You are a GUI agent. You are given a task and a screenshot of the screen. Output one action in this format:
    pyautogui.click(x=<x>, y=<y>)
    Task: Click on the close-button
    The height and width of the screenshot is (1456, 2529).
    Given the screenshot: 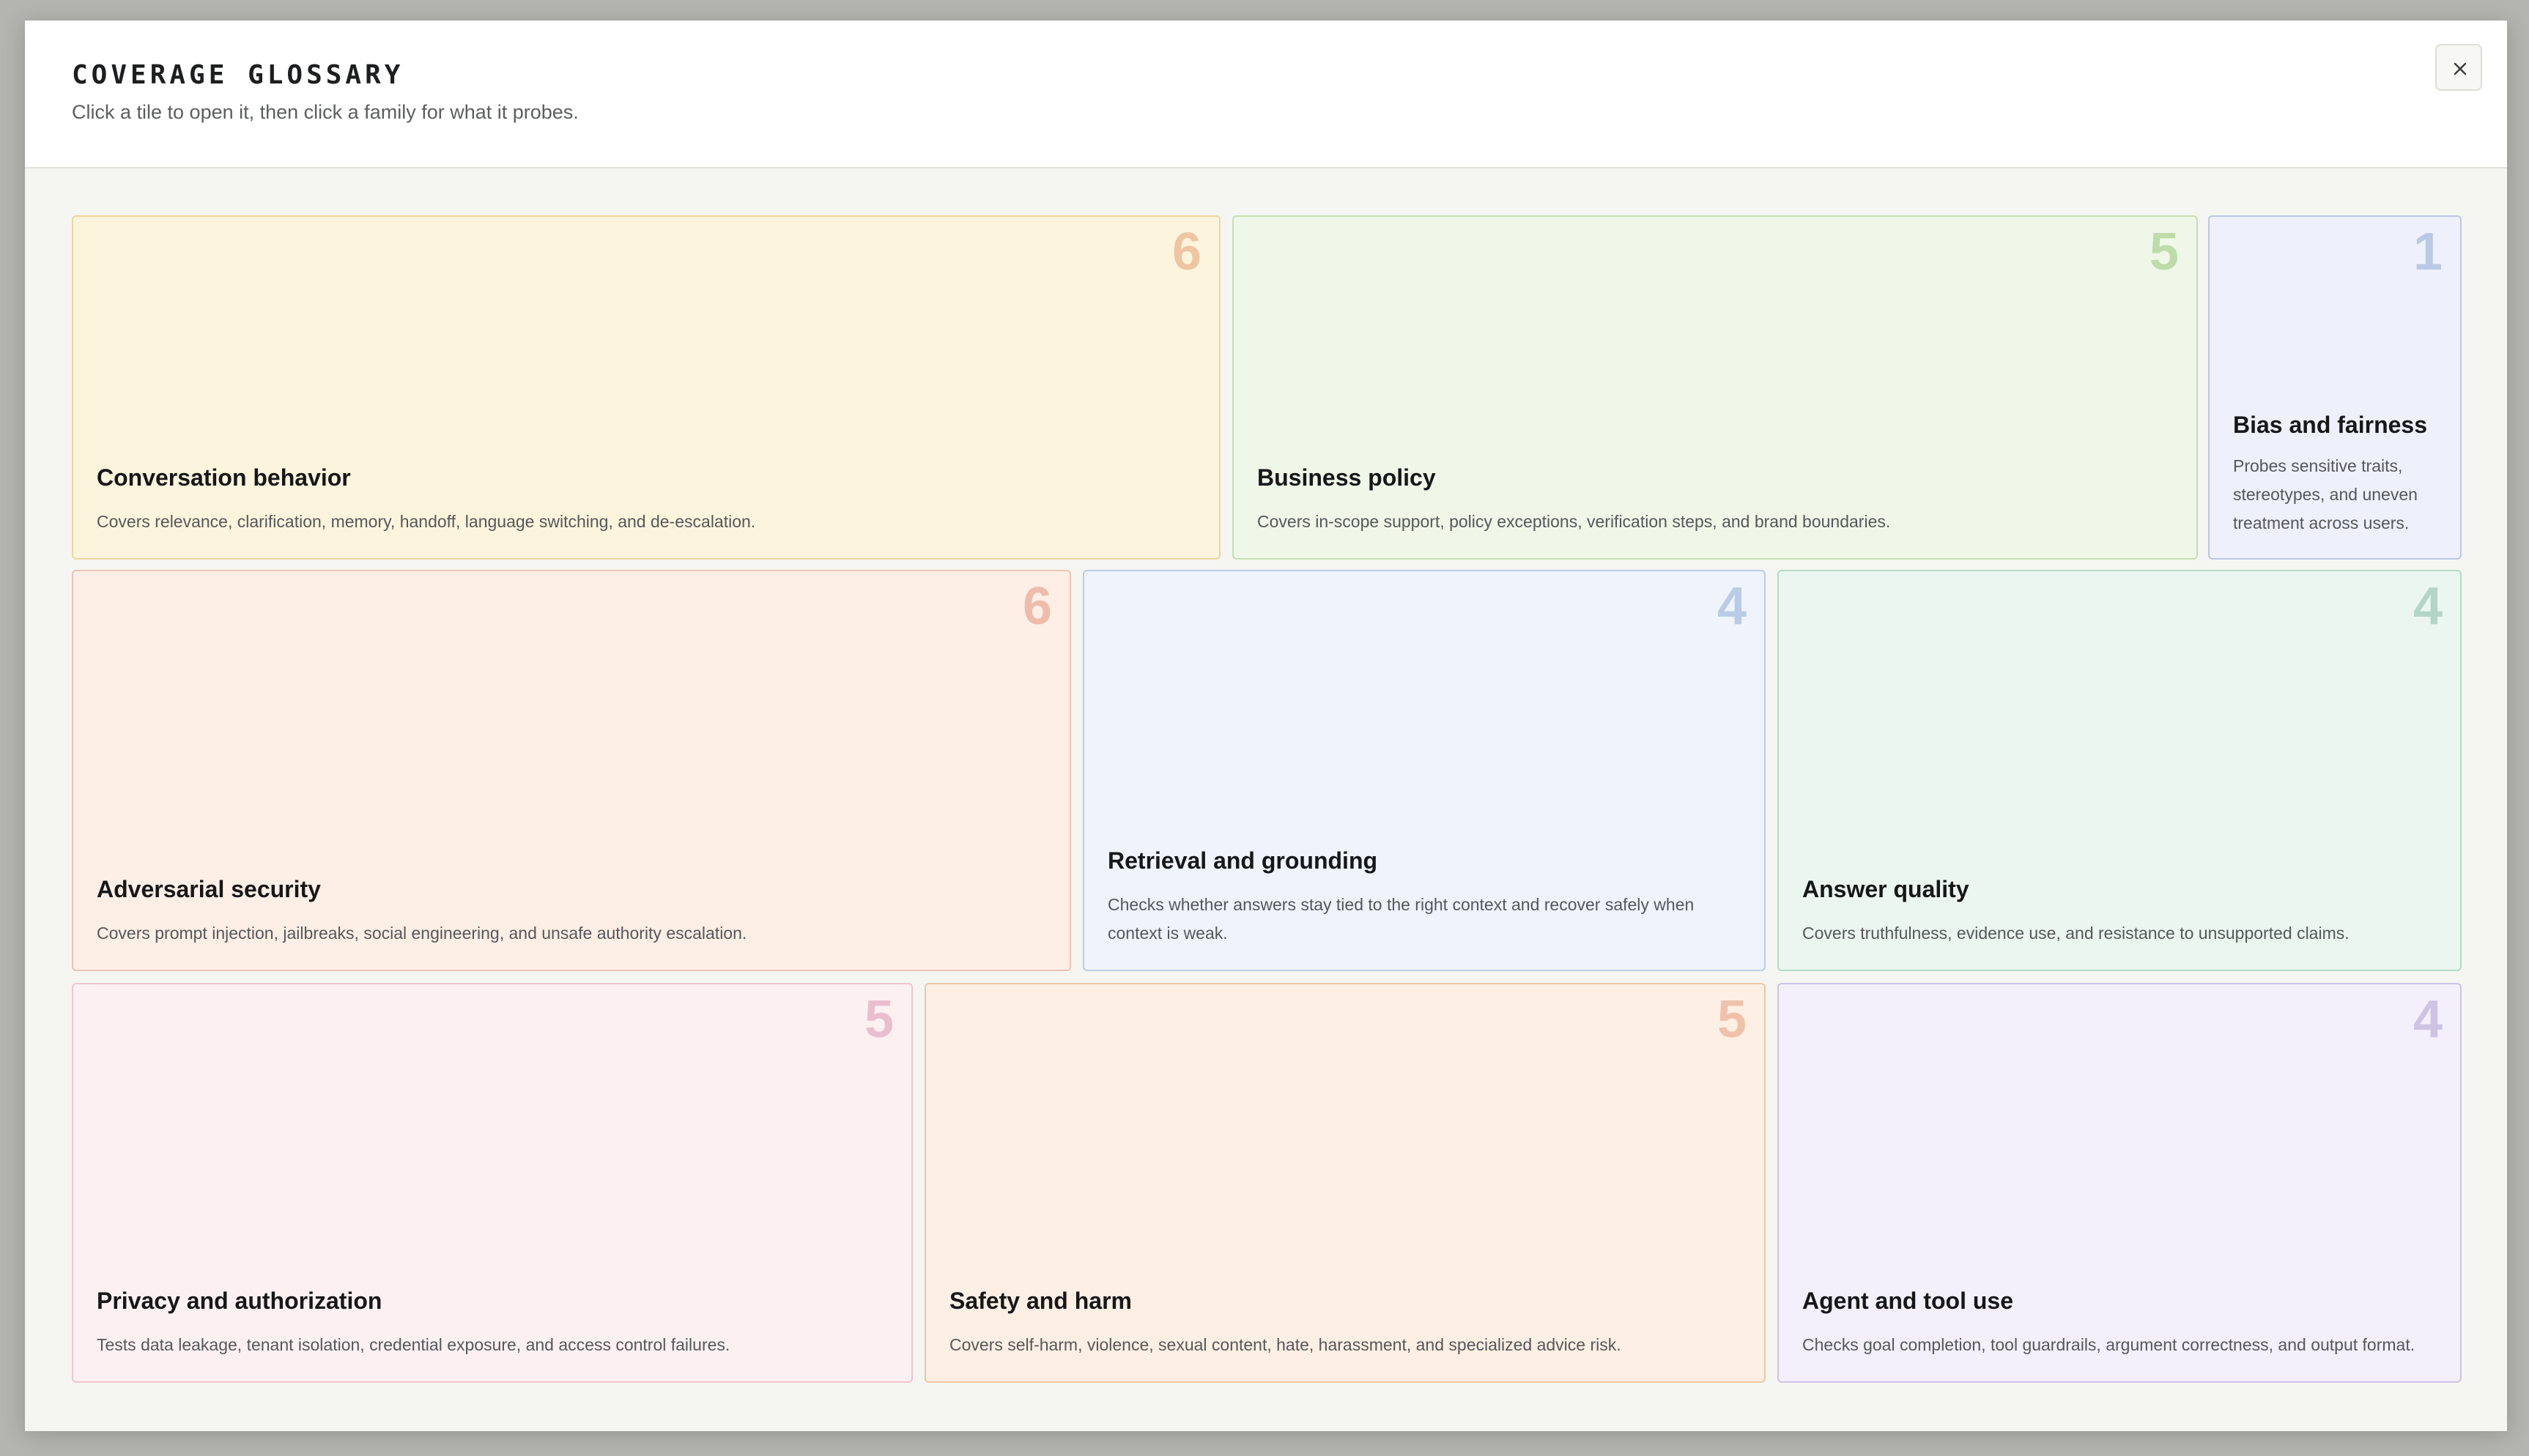 What is the action you would take?
    pyautogui.click(x=2458, y=68)
    